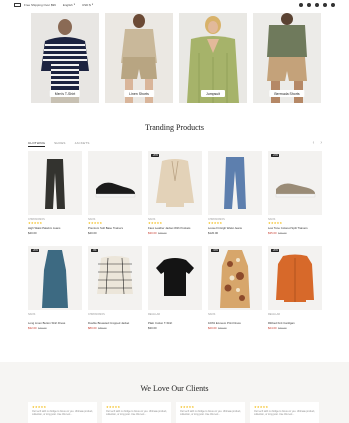  What do you see at coordinates (175, 233) in the screenshot?
I see `product-price: $30.00 $38.00` at bounding box center [175, 233].